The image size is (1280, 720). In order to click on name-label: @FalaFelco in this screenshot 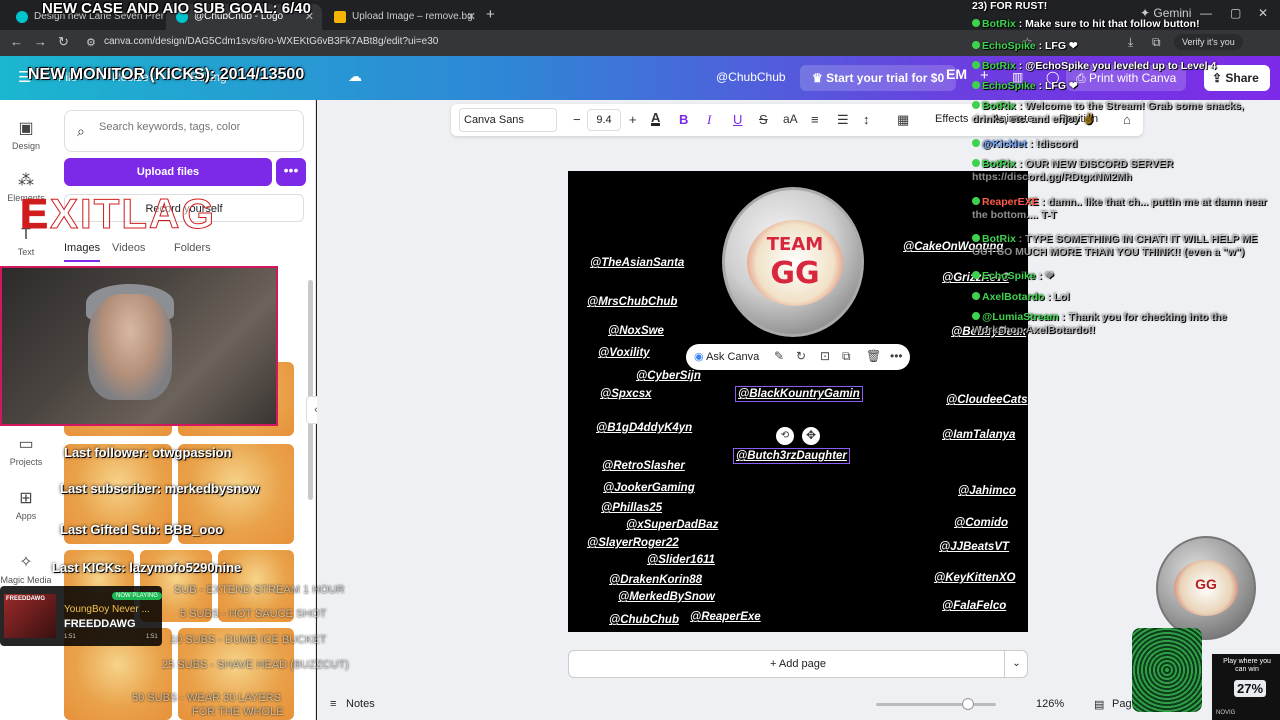, I will do `click(974, 606)`.